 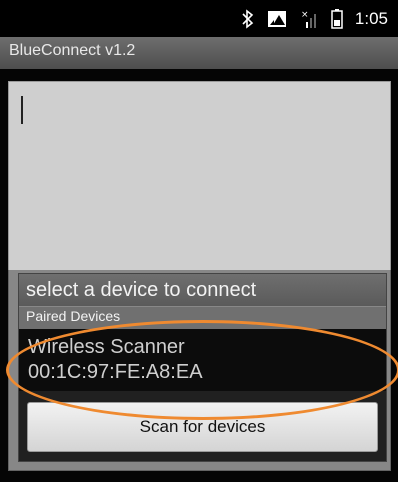 What do you see at coordinates (202, 427) in the screenshot?
I see `scan-for-devices-button: Scan for devices` at bounding box center [202, 427].